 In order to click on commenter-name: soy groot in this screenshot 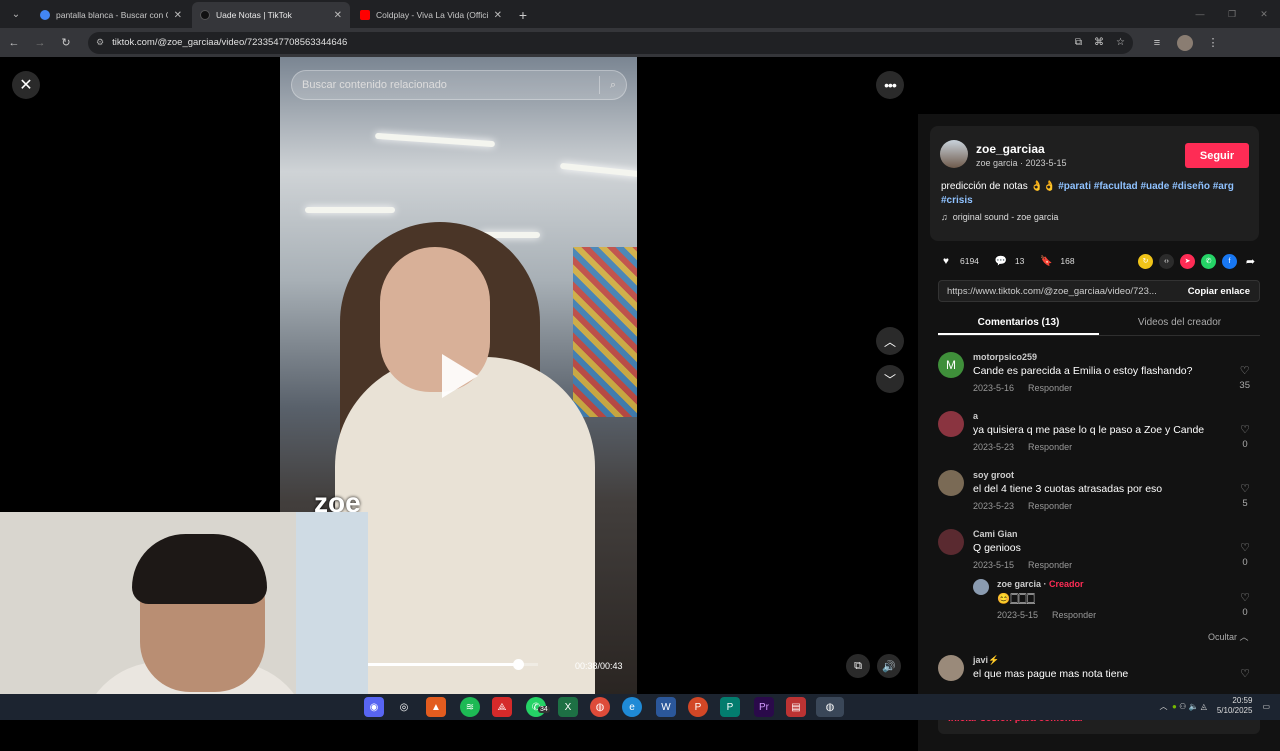, I will do `click(993, 475)`.